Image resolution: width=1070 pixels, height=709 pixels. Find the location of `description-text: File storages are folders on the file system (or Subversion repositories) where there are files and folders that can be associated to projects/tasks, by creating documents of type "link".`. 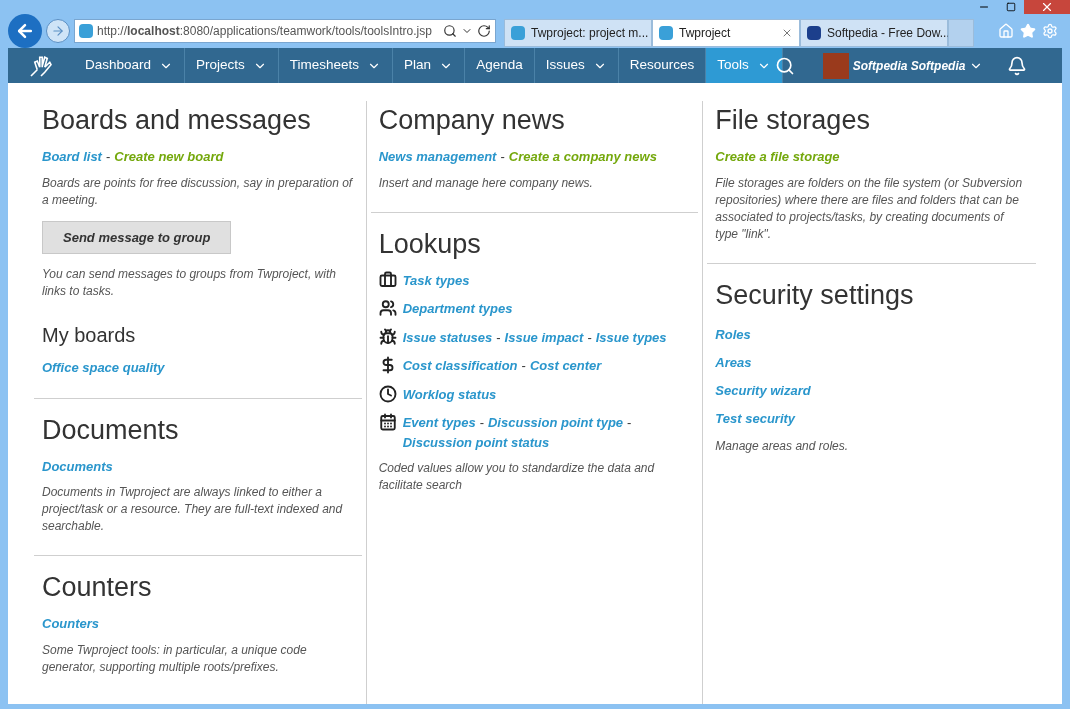

description-text: File storages are folders on the file system (or Subversion repositories) where there are files and folders that can be associated to projects/tasks, by creating documents of type "link". is located at coordinates (869, 208).